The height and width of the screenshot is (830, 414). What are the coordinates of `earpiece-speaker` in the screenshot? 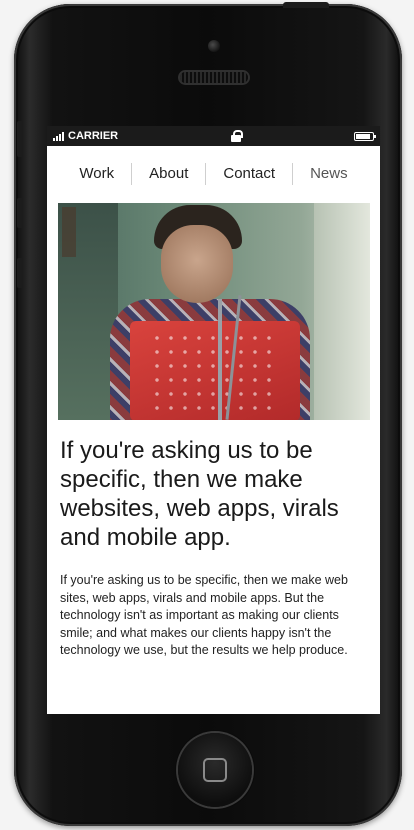 It's located at (214, 77).